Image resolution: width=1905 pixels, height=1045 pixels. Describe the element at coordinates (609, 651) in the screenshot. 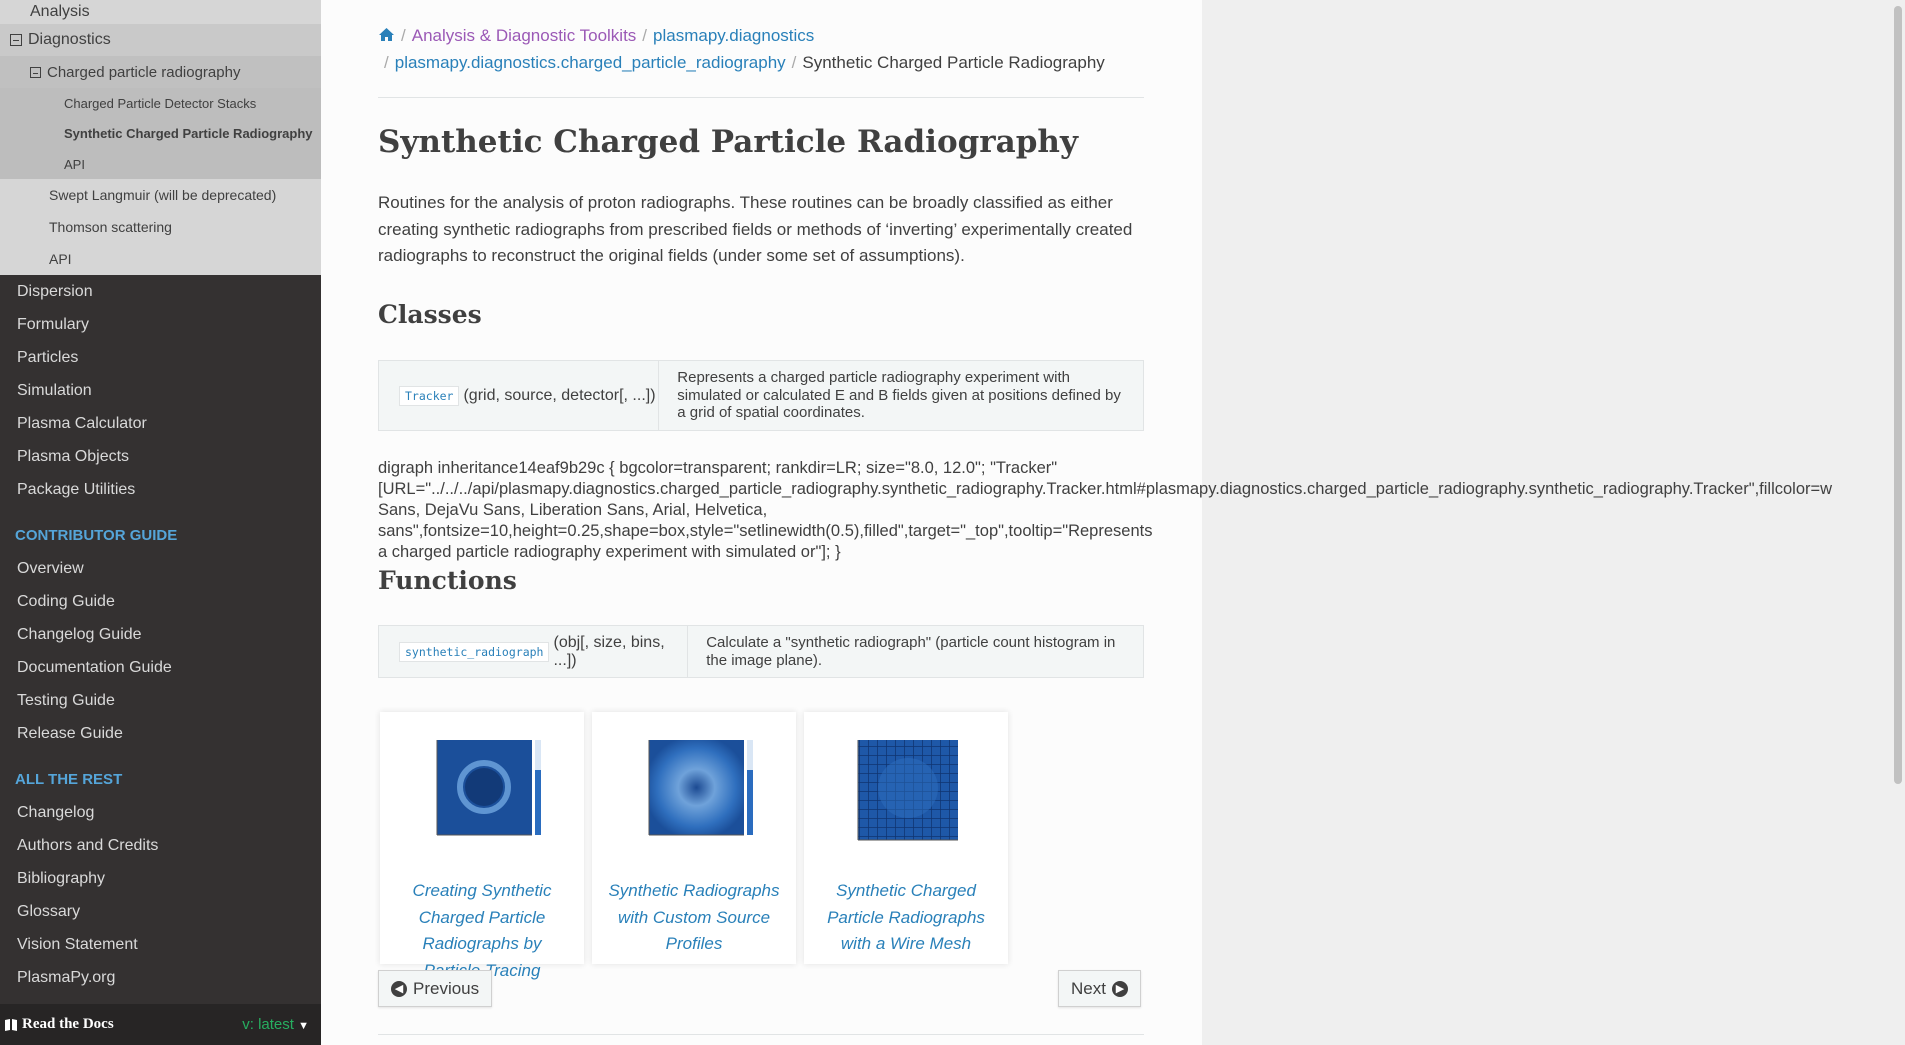

I see `function-args: (obj[, size, bins, ...])` at that location.